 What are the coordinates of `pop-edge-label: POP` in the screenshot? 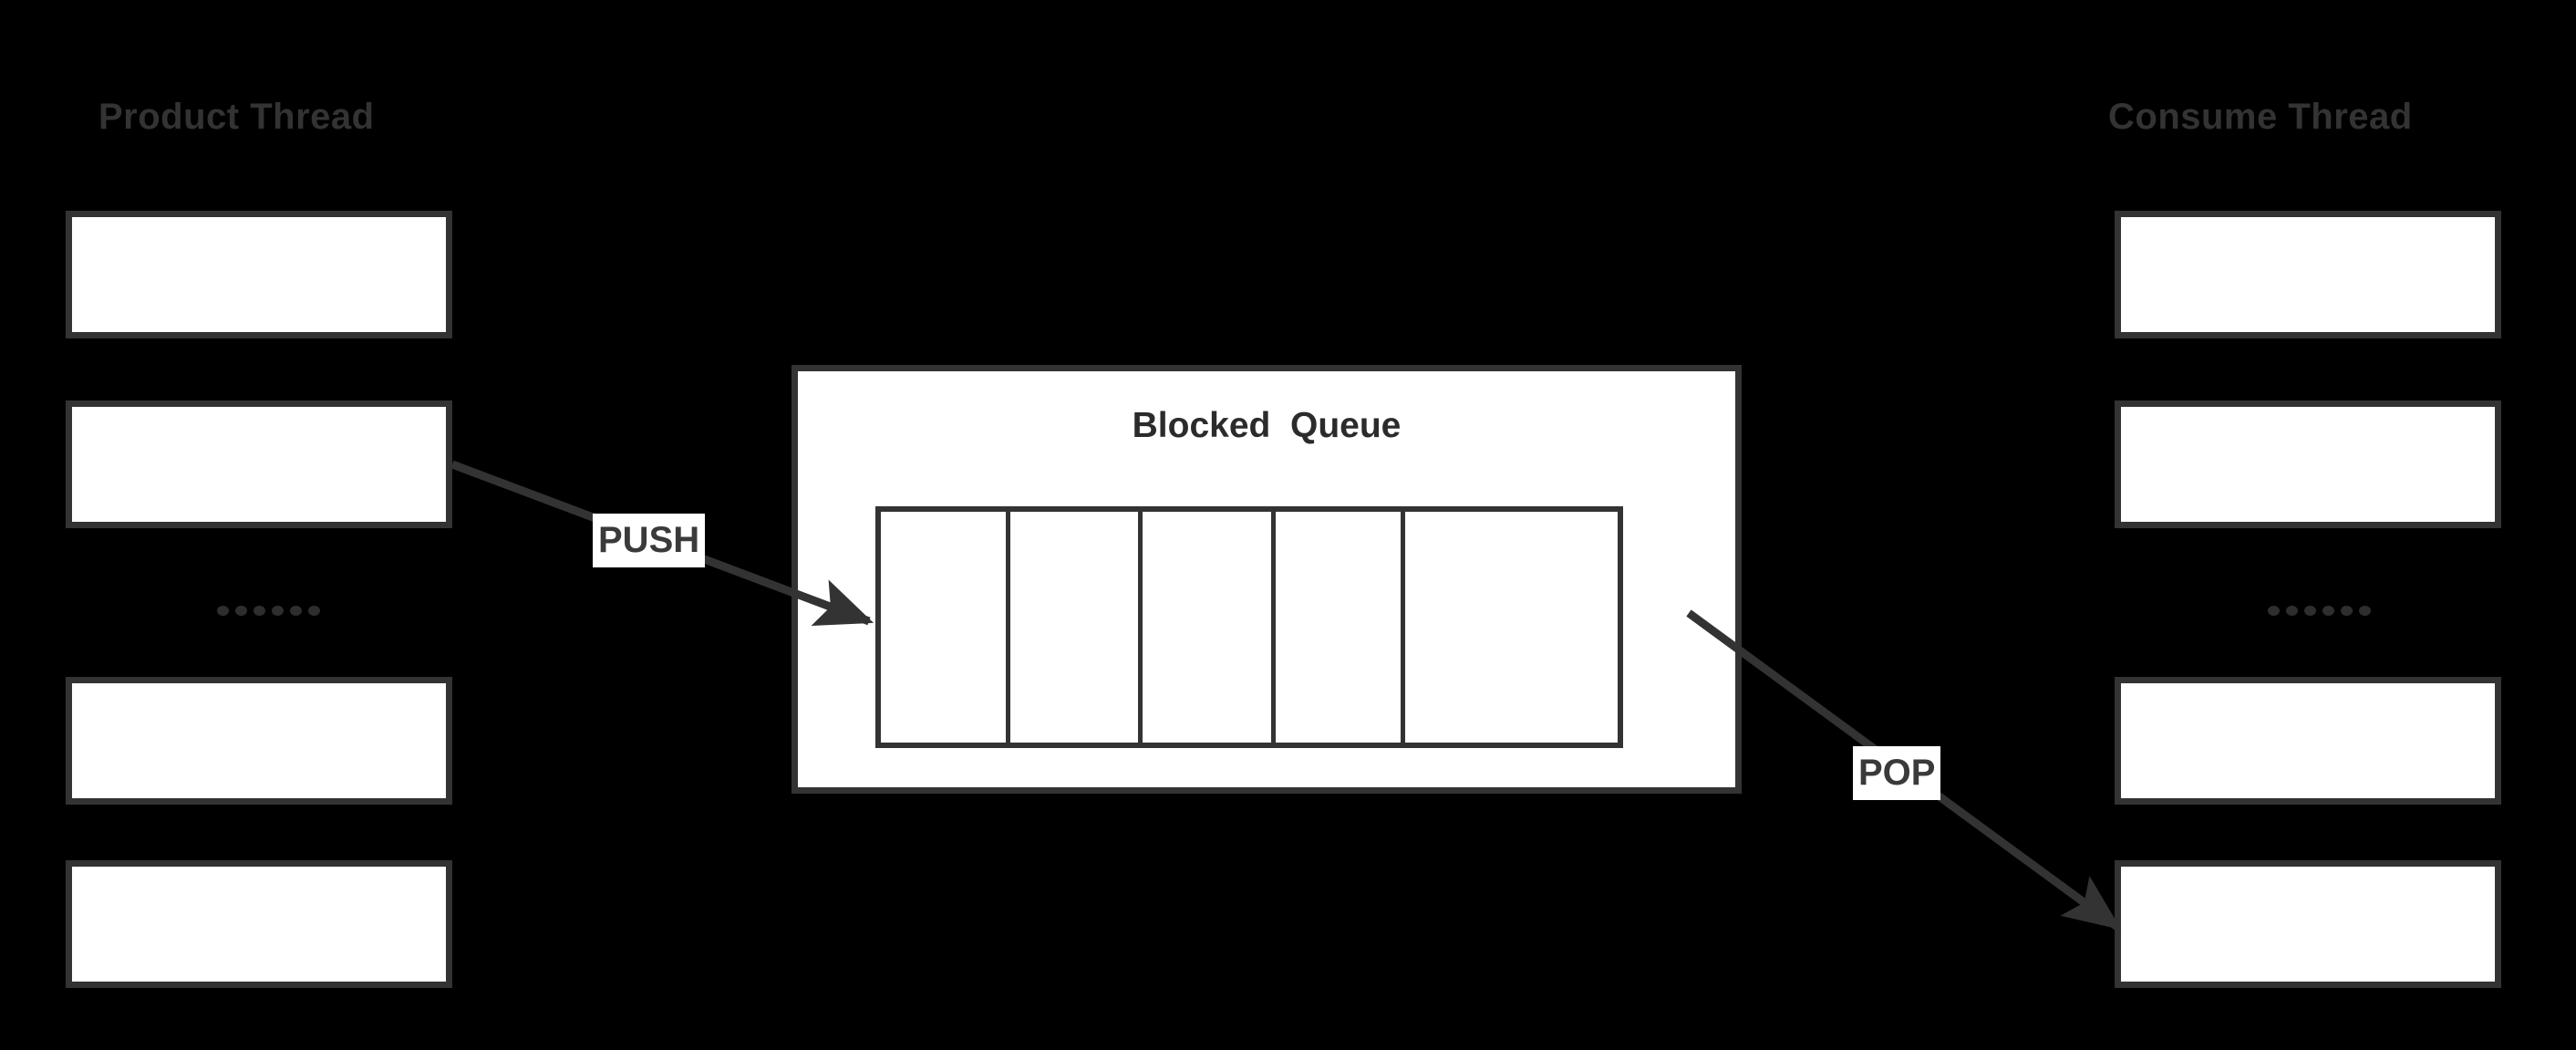 It's located at (1897, 773).